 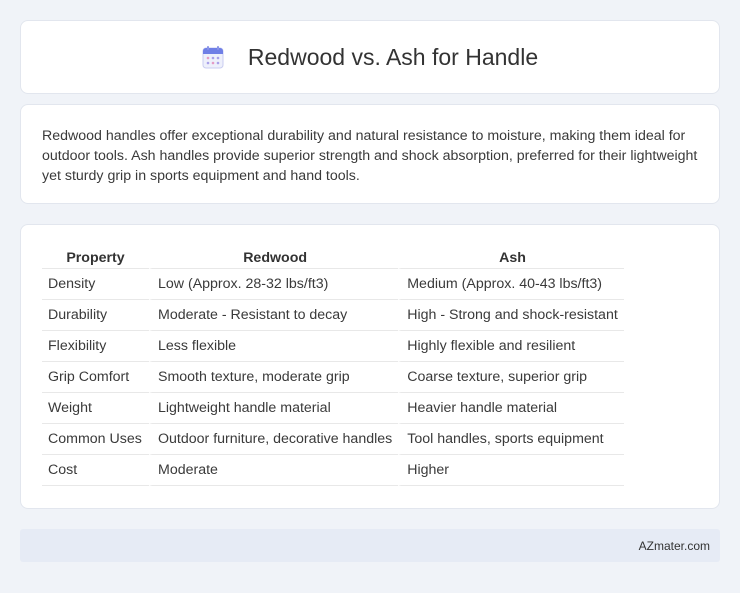 What do you see at coordinates (674, 545) in the screenshot?
I see `footer-attribution: AZmater.com` at bounding box center [674, 545].